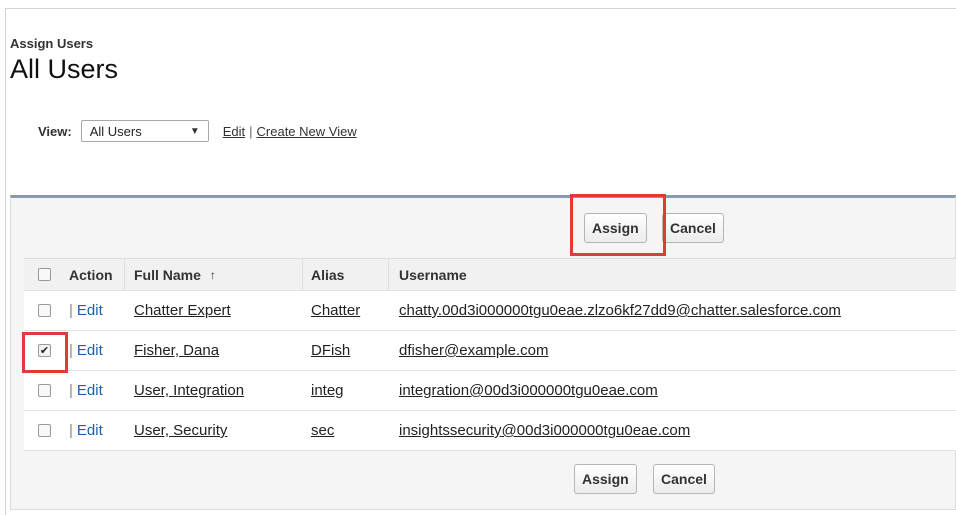 This screenshot has width=956, height=515. Describe the element at coordinates (234, 131) in the screenshot. I see `edit-view-link: Edit` at that location.